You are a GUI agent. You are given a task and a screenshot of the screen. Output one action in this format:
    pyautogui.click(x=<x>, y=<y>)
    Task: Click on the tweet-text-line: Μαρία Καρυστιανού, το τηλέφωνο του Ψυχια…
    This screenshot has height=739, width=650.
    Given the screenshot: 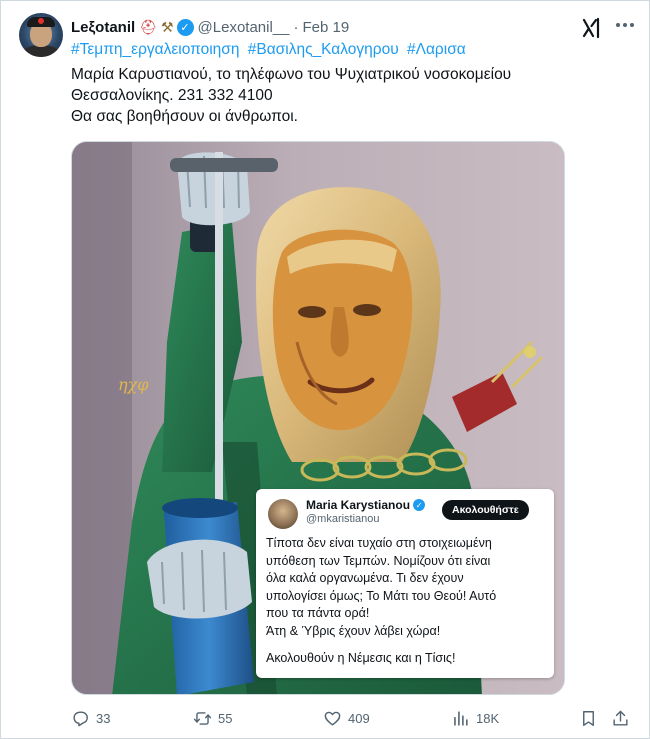 What is the action you would take?
    pyautogui.click(x=291, y=74)
    